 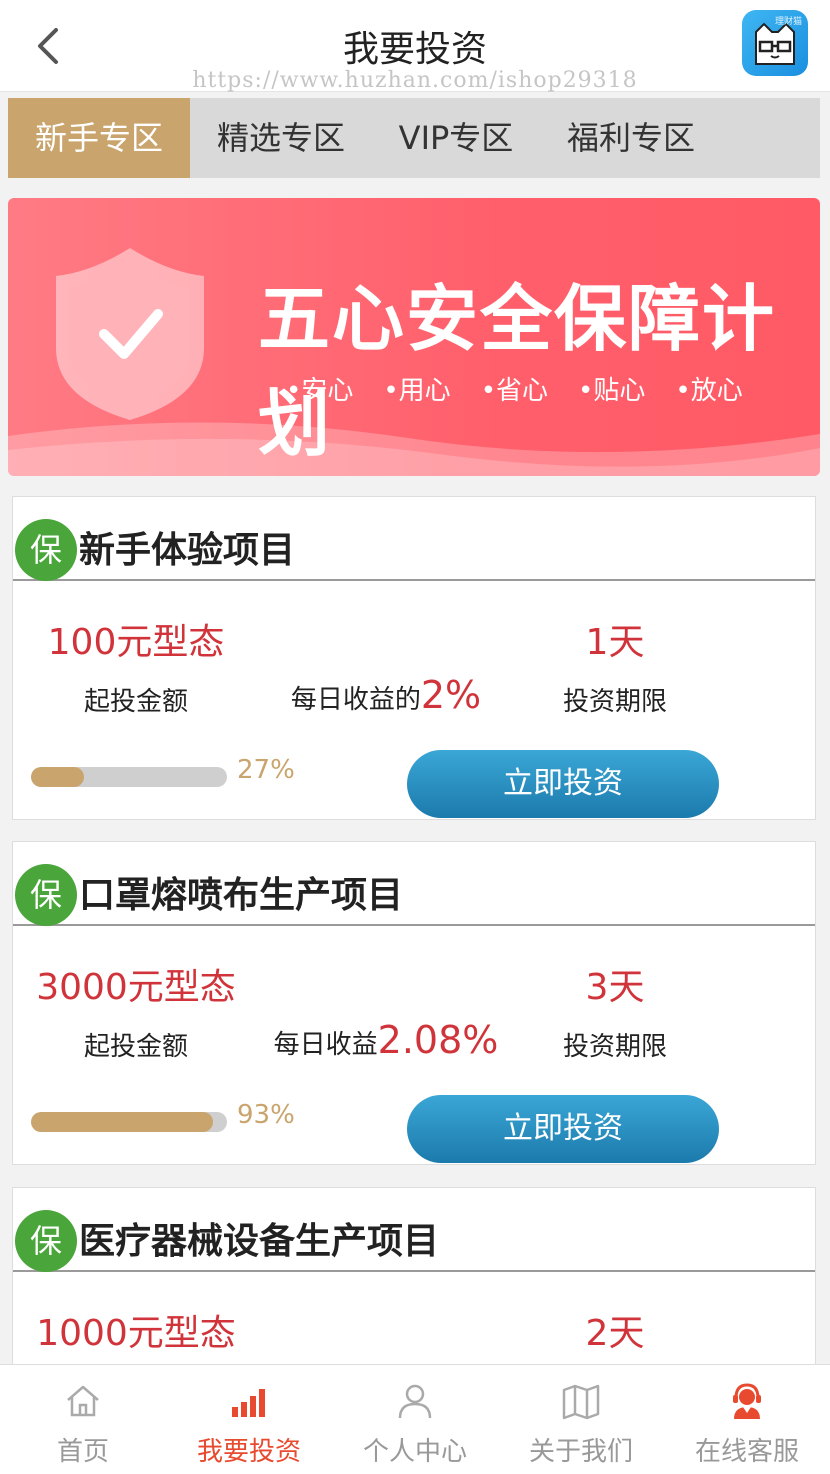 I want to click on bar-chart-icon, so click(x=248, y=1403).